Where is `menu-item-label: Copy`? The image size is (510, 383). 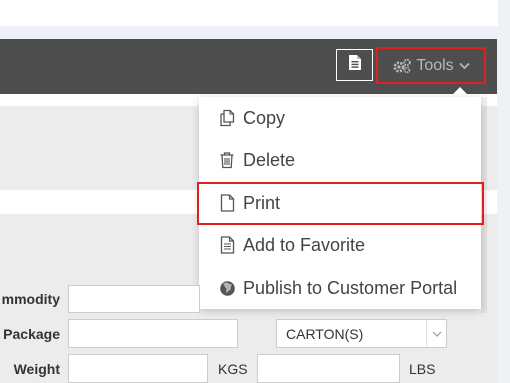
menu-item-label: Copy is located at coordinates (264, 117).